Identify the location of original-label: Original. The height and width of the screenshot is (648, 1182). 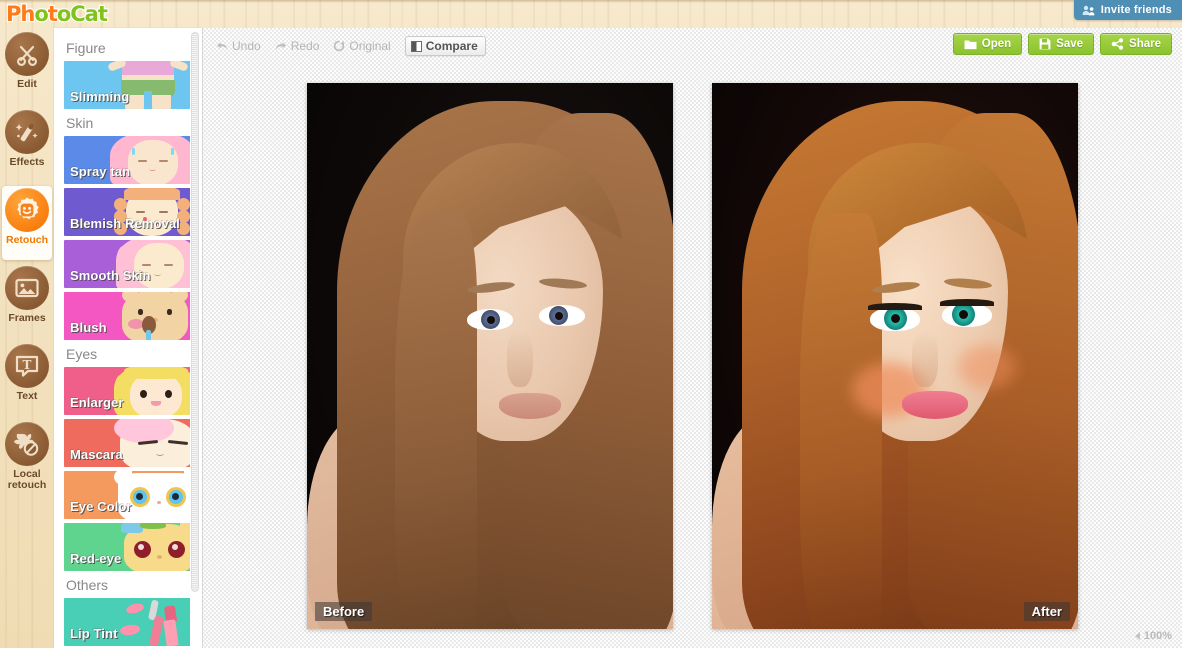
(370, 46).